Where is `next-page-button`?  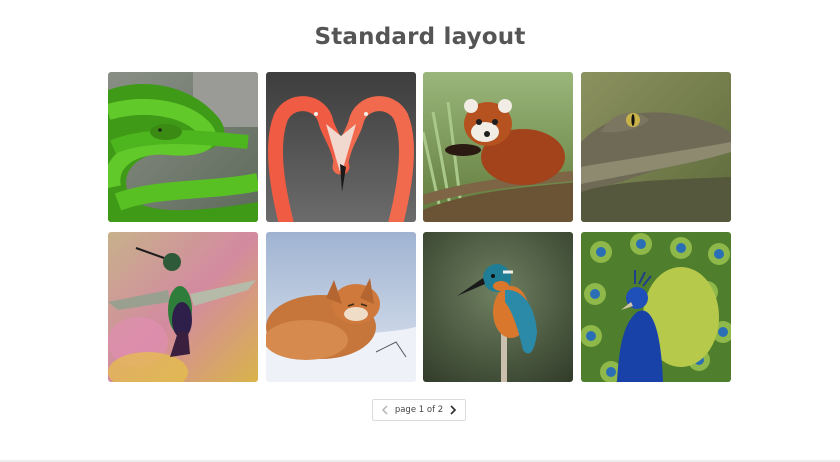
next-page-button is located at coordinates (453, 410).